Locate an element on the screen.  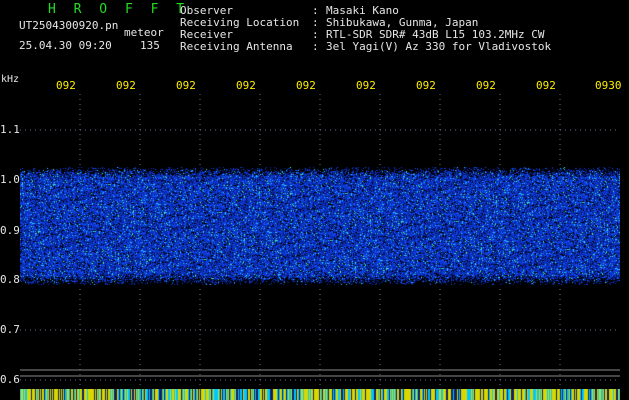
y-tick-label: 0.8 is located at coordinates (10, 279).